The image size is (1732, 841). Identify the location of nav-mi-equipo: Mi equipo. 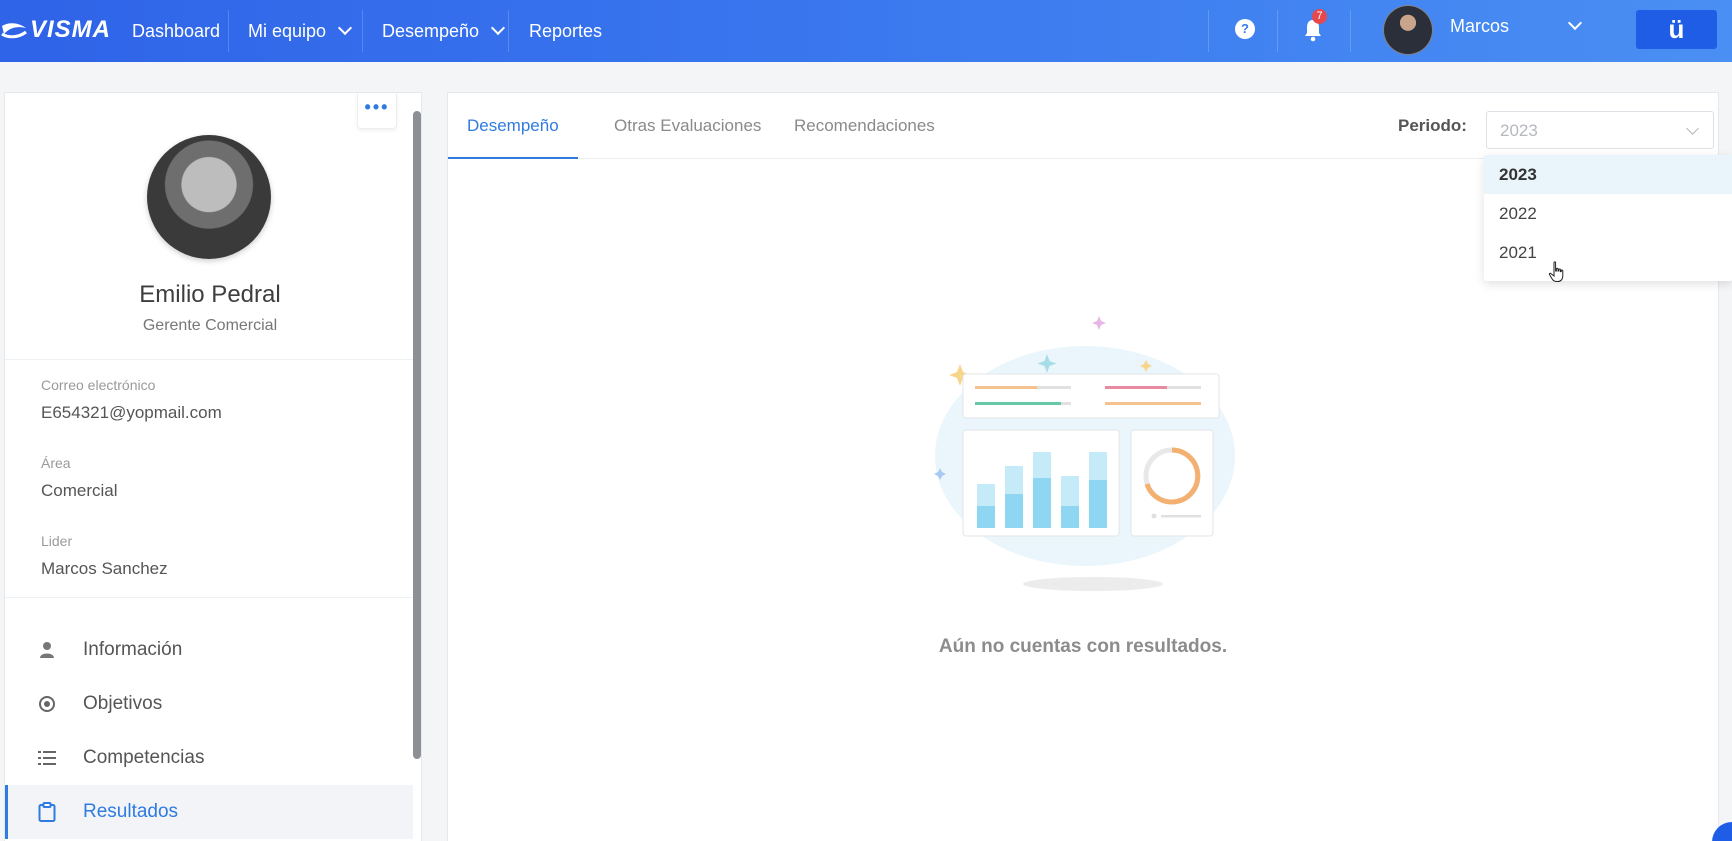
(300, 31).